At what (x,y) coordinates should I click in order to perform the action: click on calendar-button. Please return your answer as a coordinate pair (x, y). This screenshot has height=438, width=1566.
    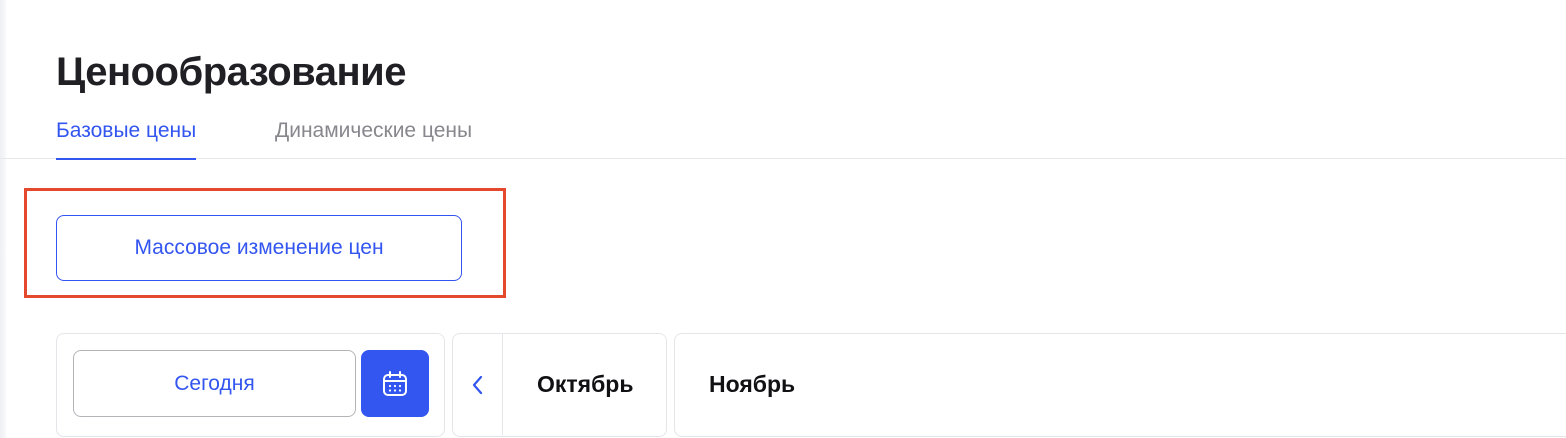
    Looking at the image, I should click on (395, 383).